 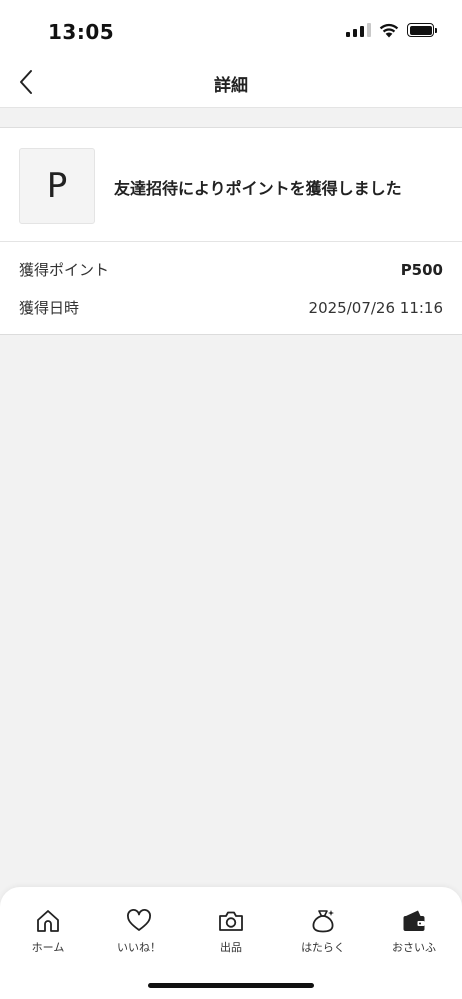 I want to click on point-avatar: P, so click(x=57, y=186).